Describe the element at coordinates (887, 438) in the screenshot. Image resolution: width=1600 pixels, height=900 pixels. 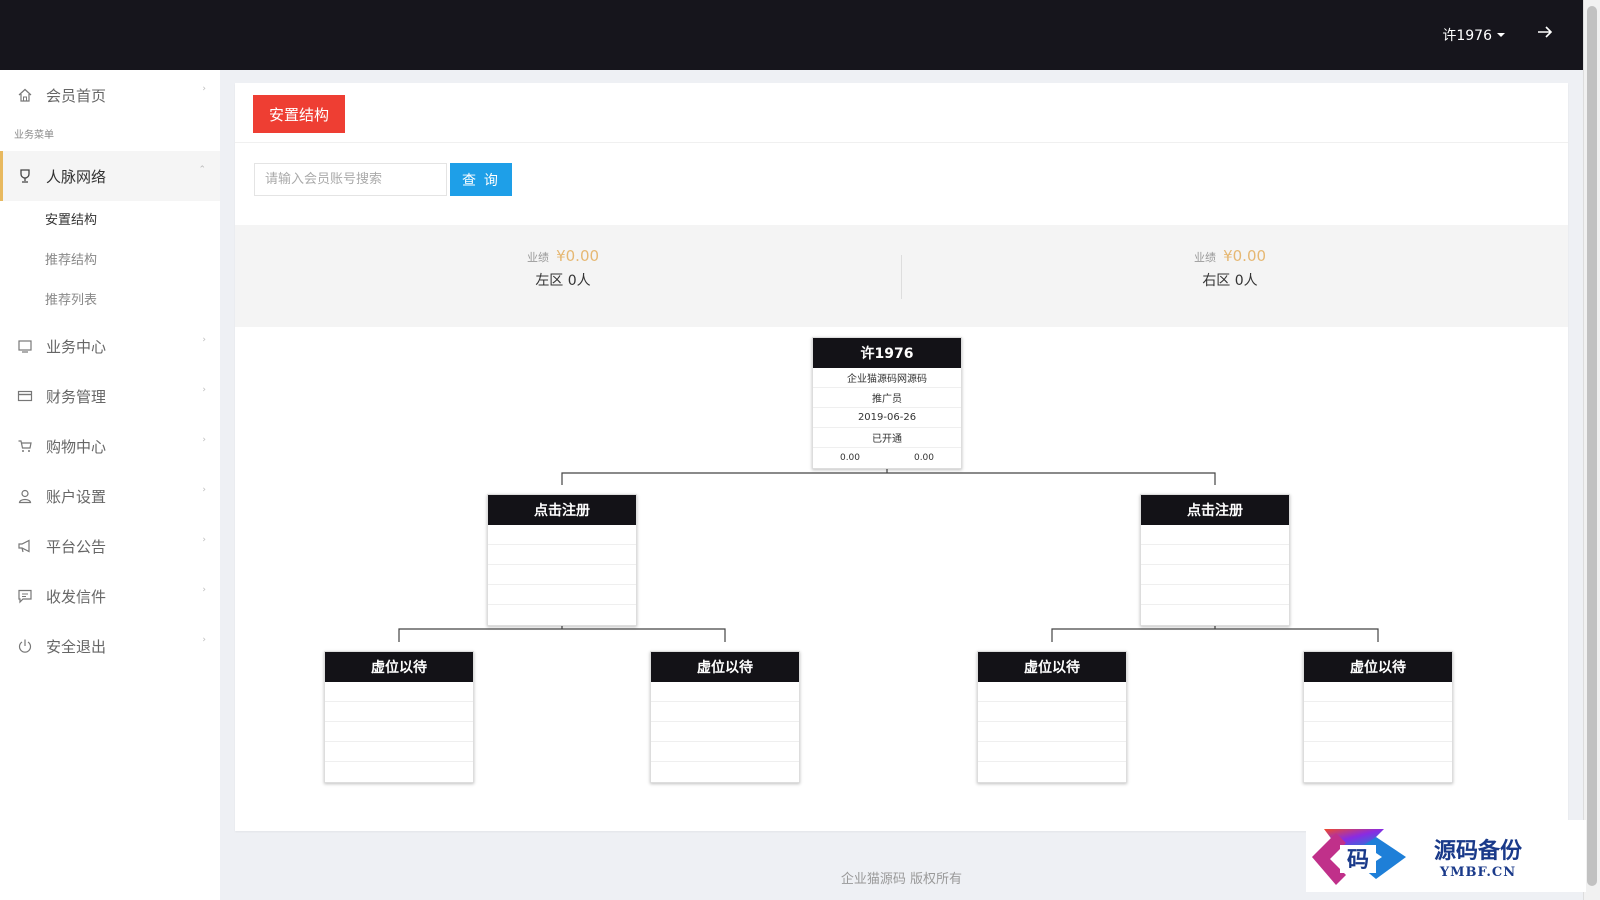
I see `node-status: 已开通` at that location.